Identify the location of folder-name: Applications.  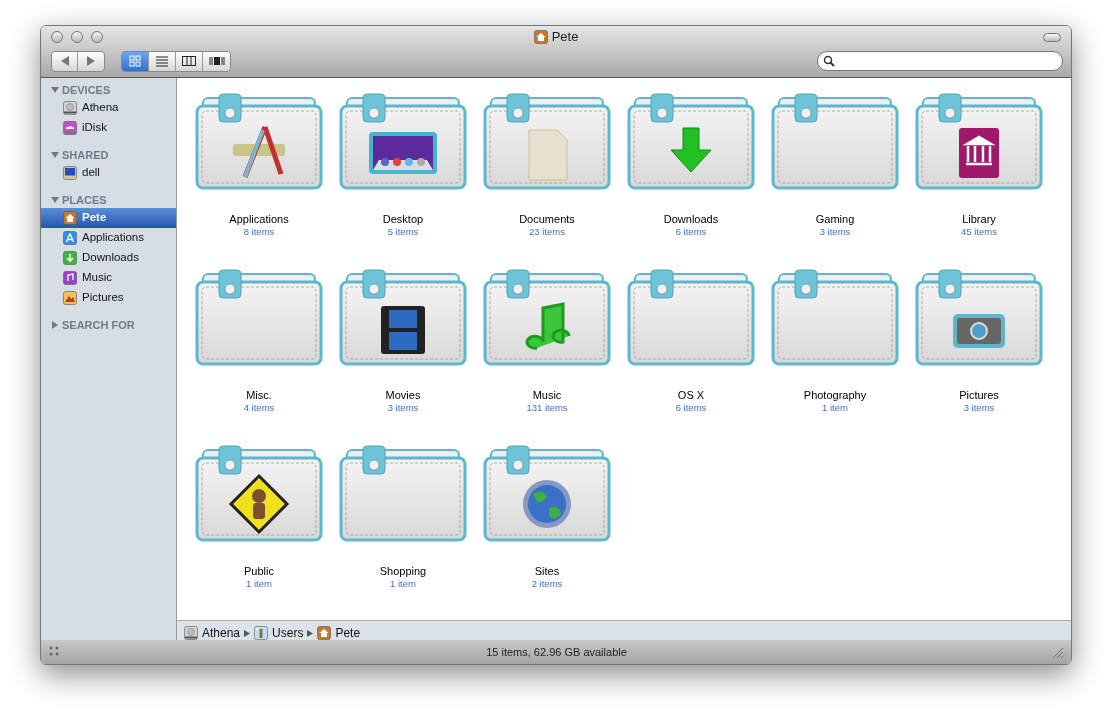
(259, 219).